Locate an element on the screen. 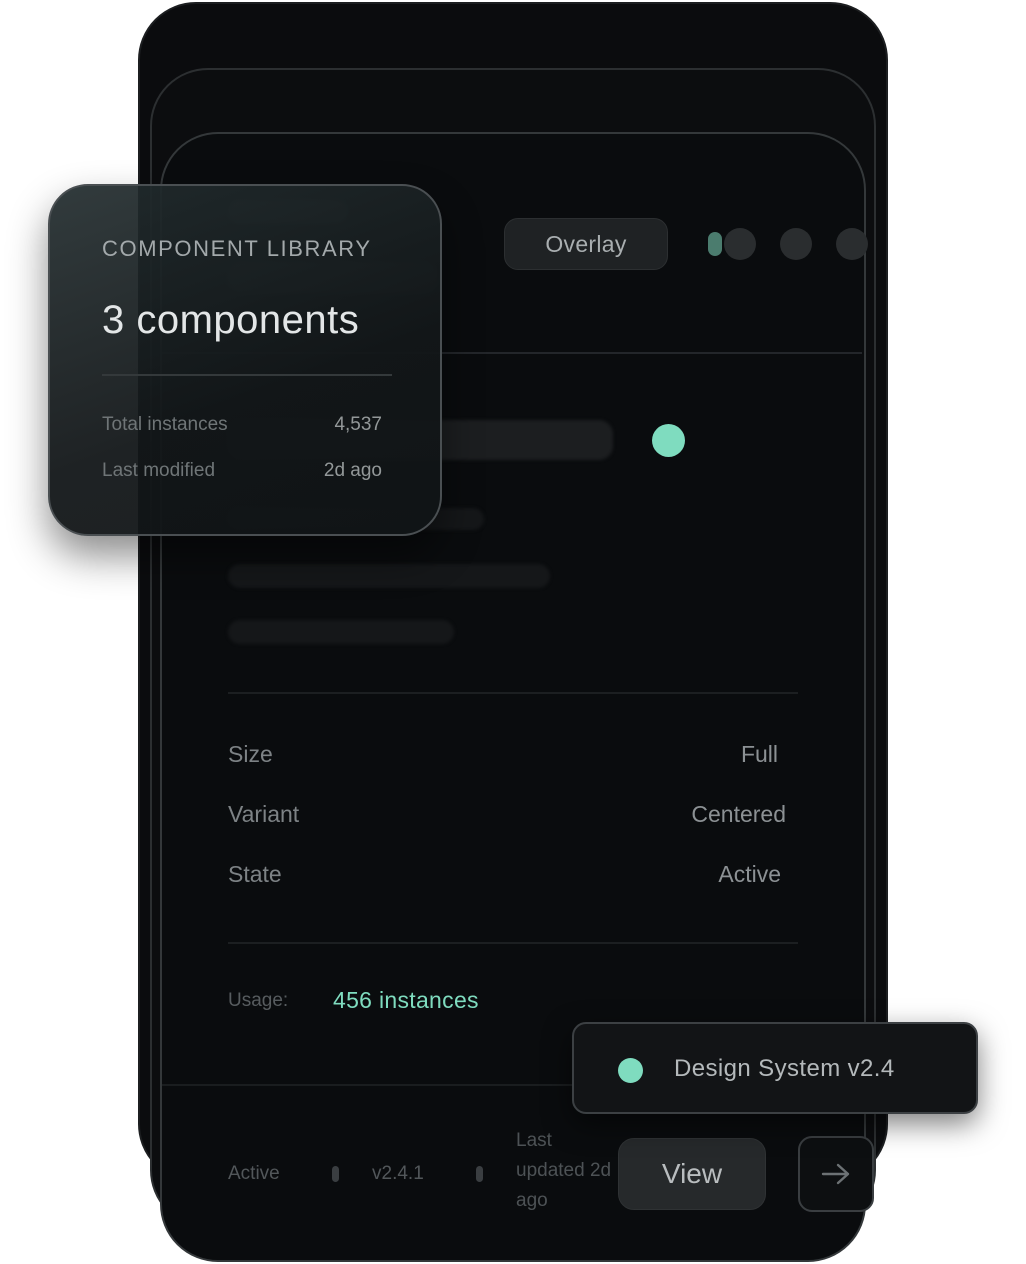 Image resolution: width=1026 pixels, height=1264 pixels. last-modified-label: Last modified is located at coordinates (159, 470).